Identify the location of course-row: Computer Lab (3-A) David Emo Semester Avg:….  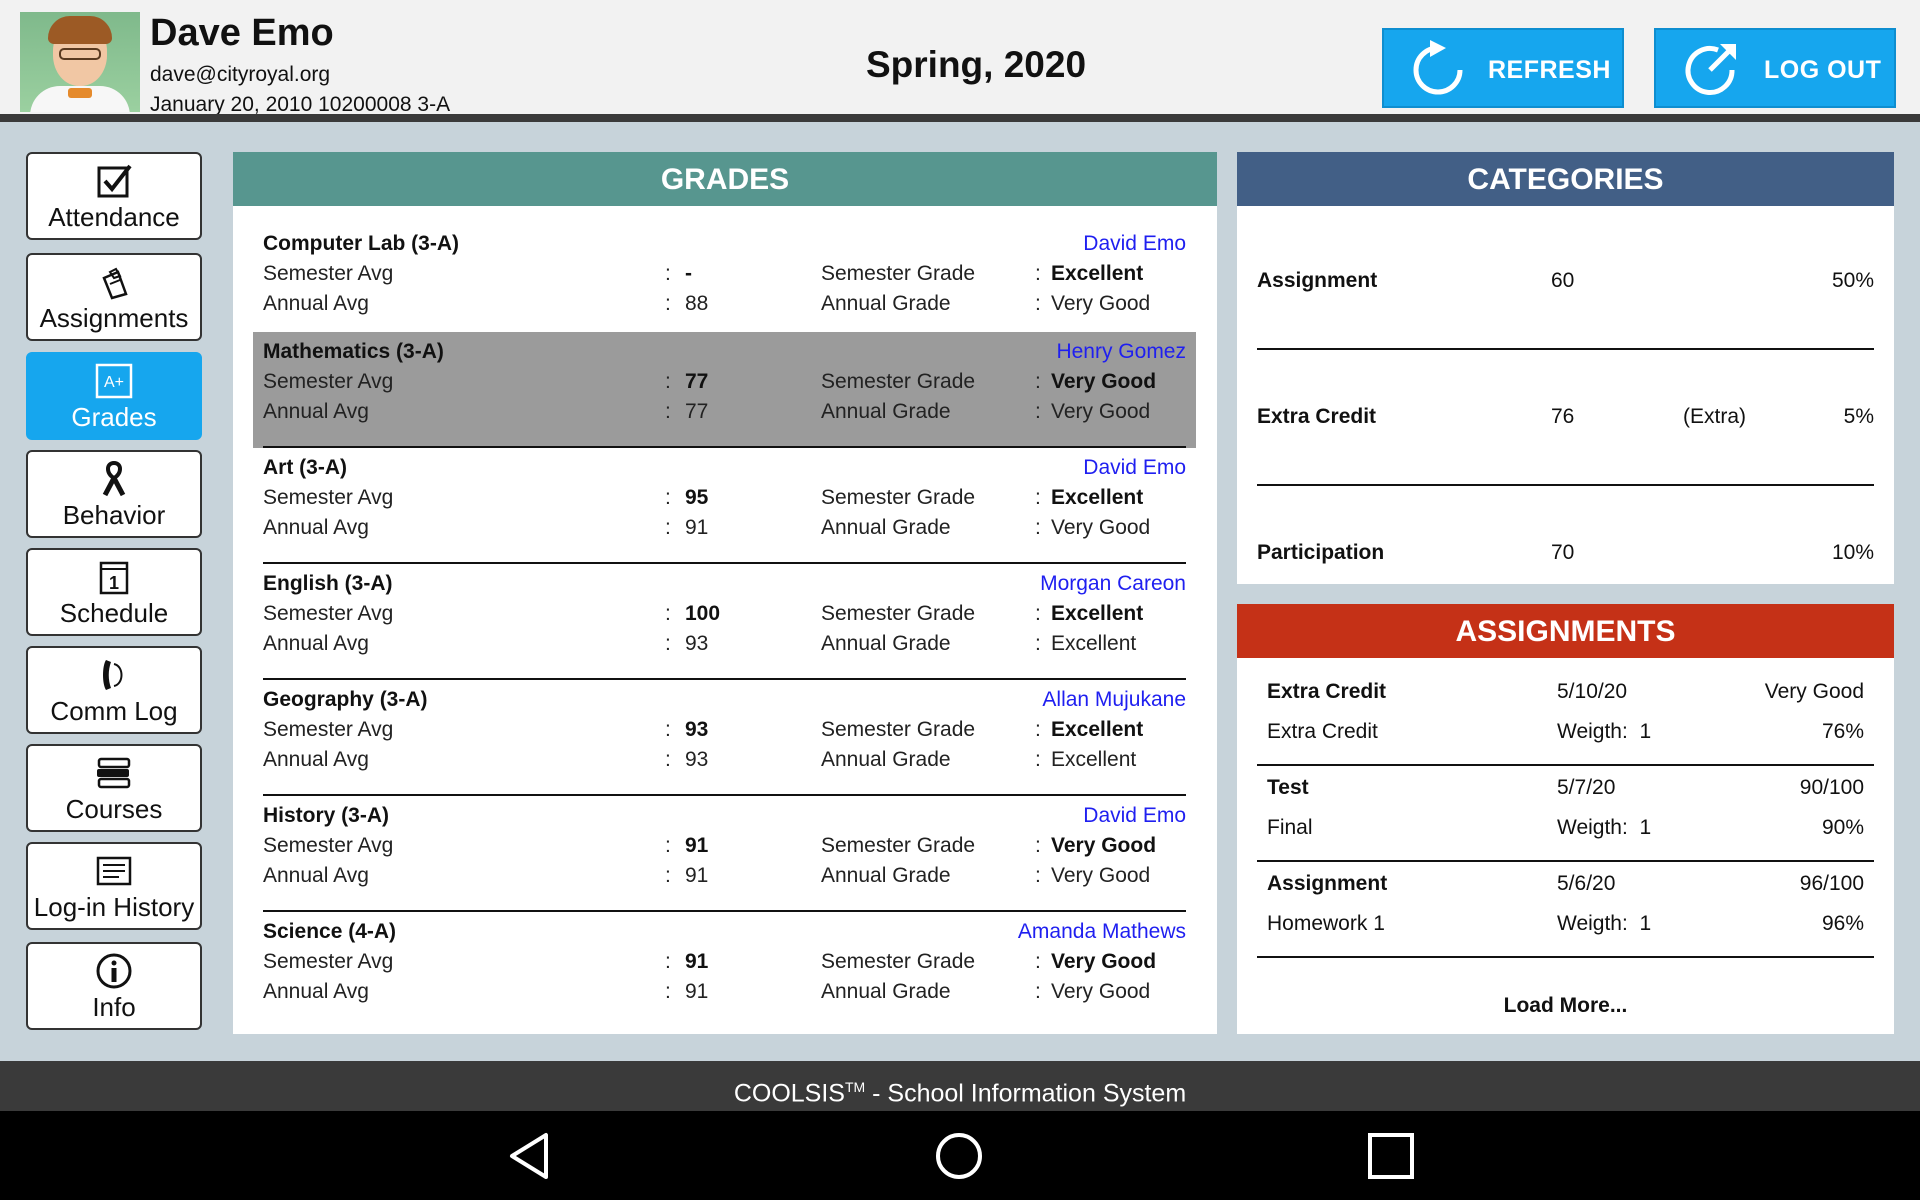
(724, 282).